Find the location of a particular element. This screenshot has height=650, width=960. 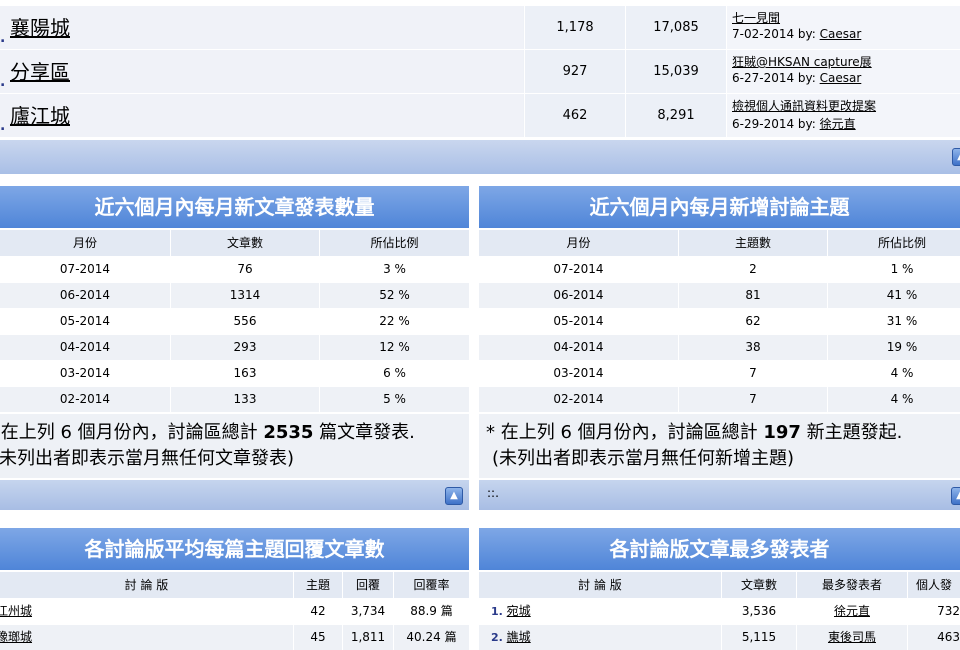

topic-count: 927 is located at coordinates (574, 71).